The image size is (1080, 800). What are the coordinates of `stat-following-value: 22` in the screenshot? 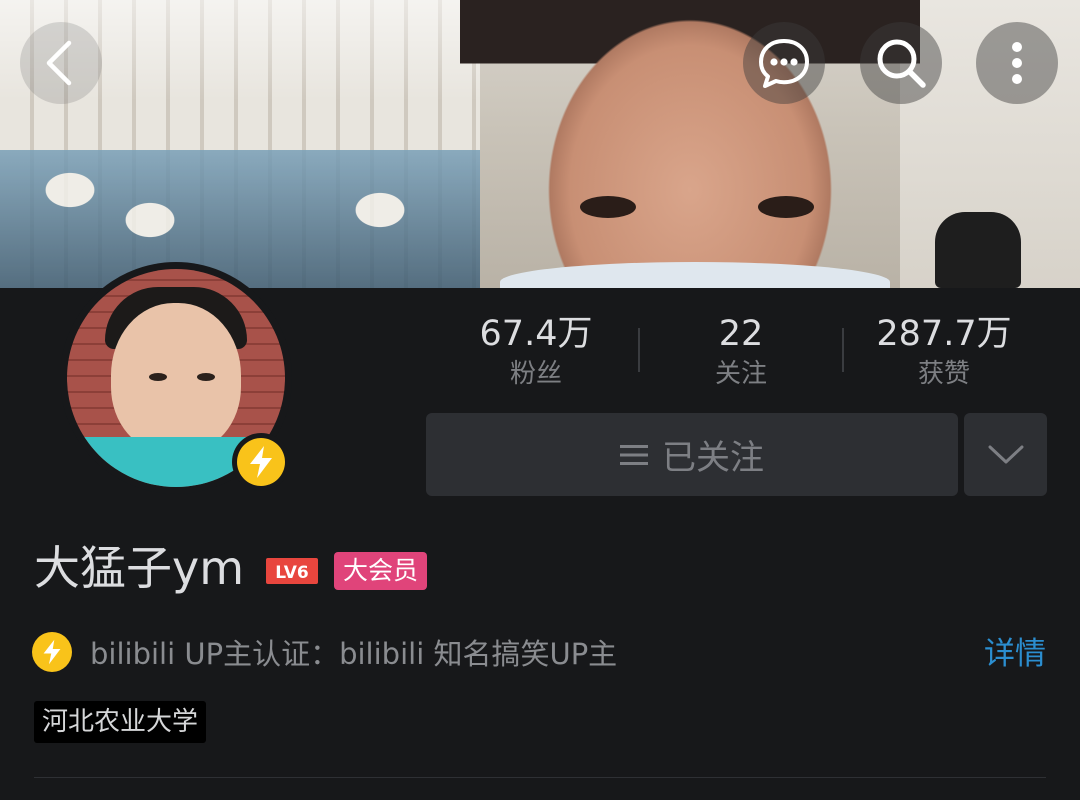 It's located at (741, 334).